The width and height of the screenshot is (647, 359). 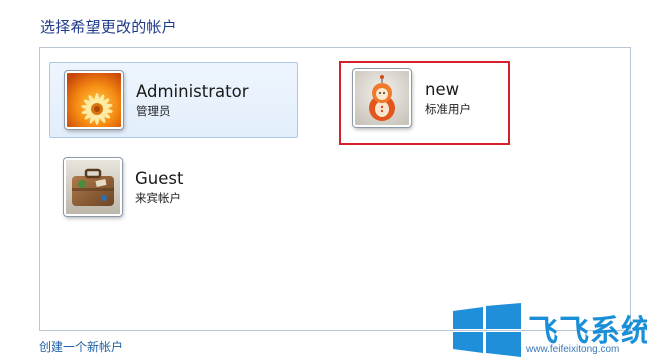 What do you see at coordinates (424, 103) in the screenshot?
I see `account-tile-new: new 标准用户` at bounding box center [424, 103].